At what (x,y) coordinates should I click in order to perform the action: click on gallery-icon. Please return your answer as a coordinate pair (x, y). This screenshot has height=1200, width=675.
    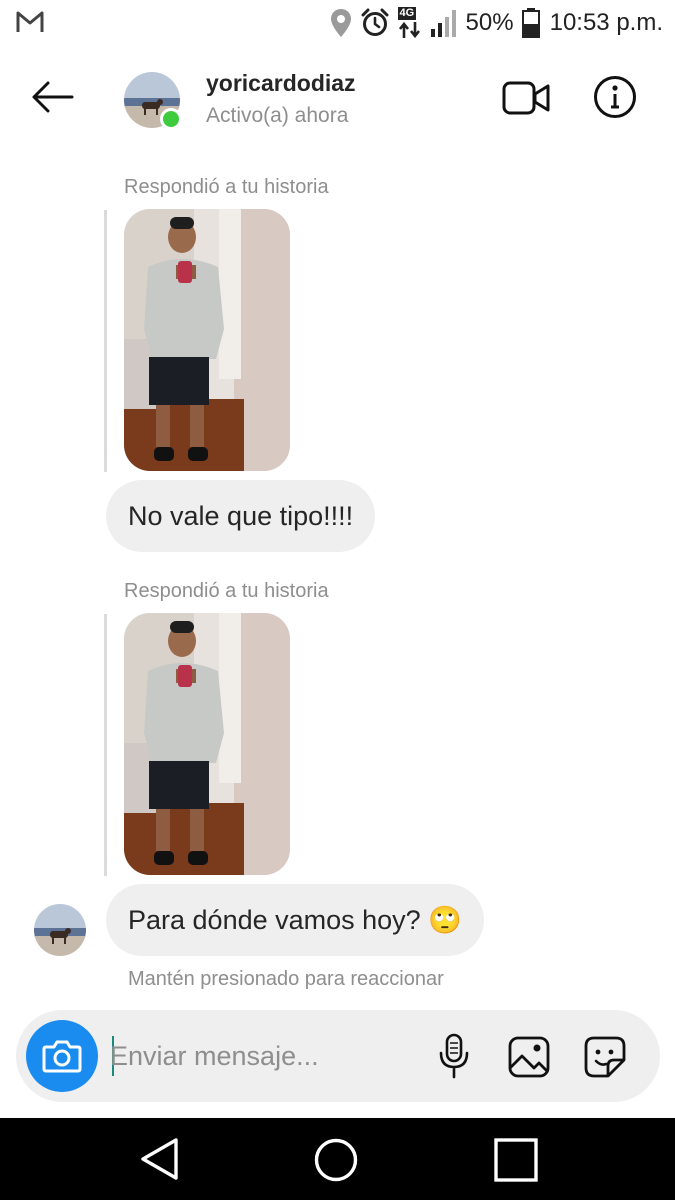
    Looking at the image, I should click on (529, 1057).